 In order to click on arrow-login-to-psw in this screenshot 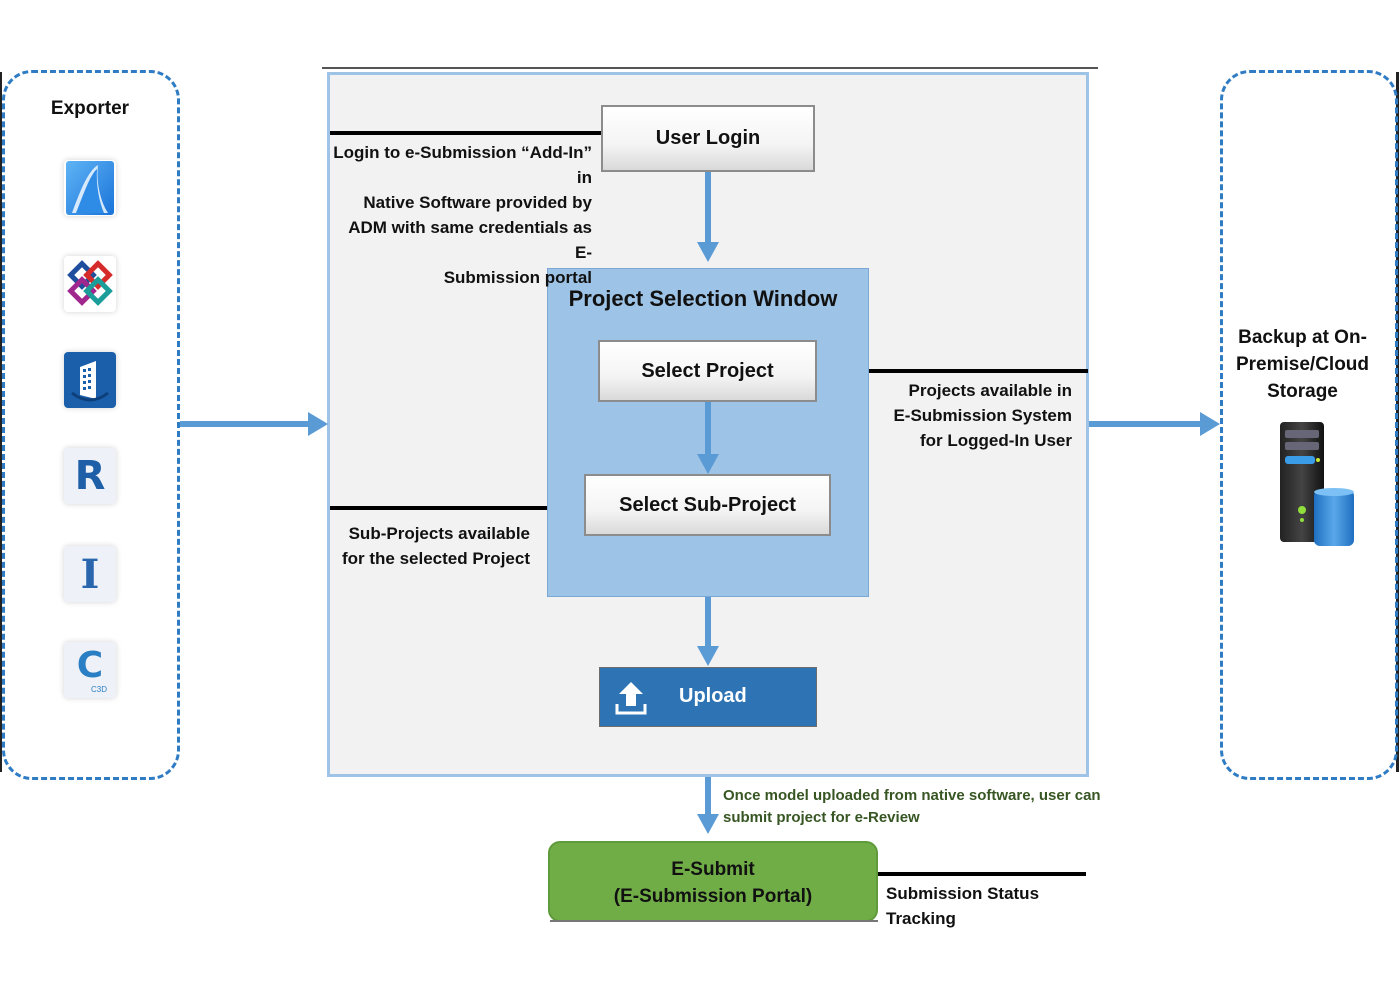, I will do `click(708, 217)`.